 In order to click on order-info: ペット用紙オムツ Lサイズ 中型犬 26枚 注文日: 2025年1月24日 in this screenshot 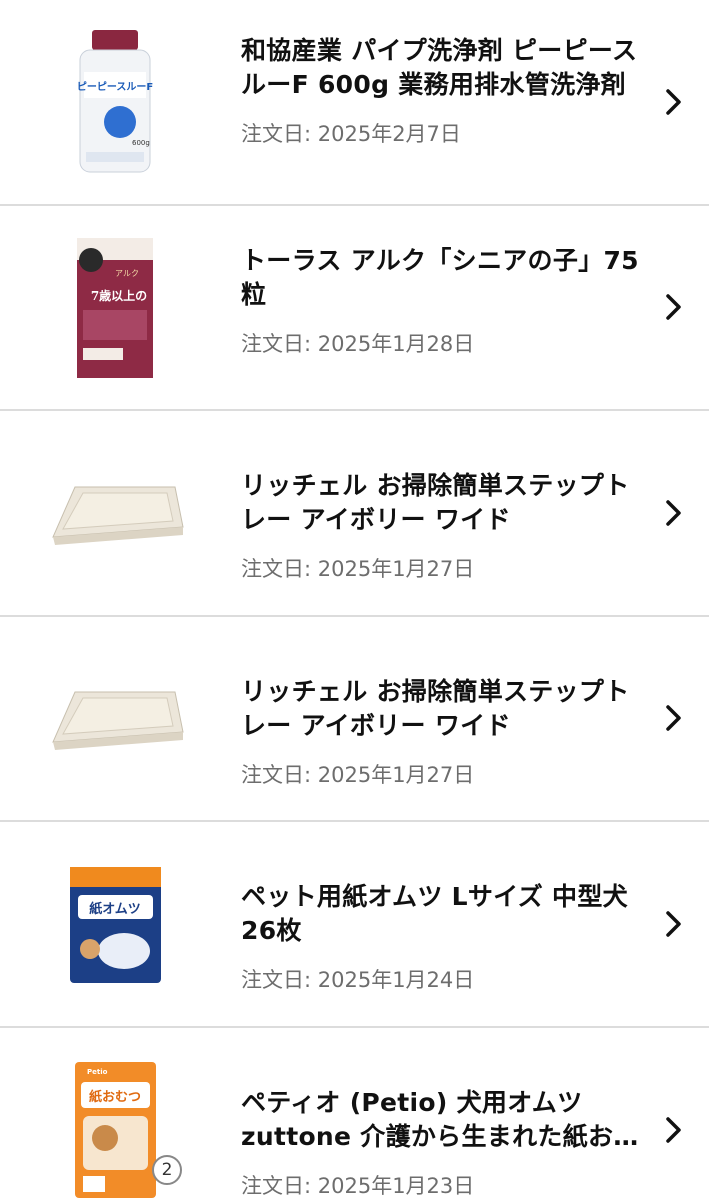, I will do `click(443, 937)`.